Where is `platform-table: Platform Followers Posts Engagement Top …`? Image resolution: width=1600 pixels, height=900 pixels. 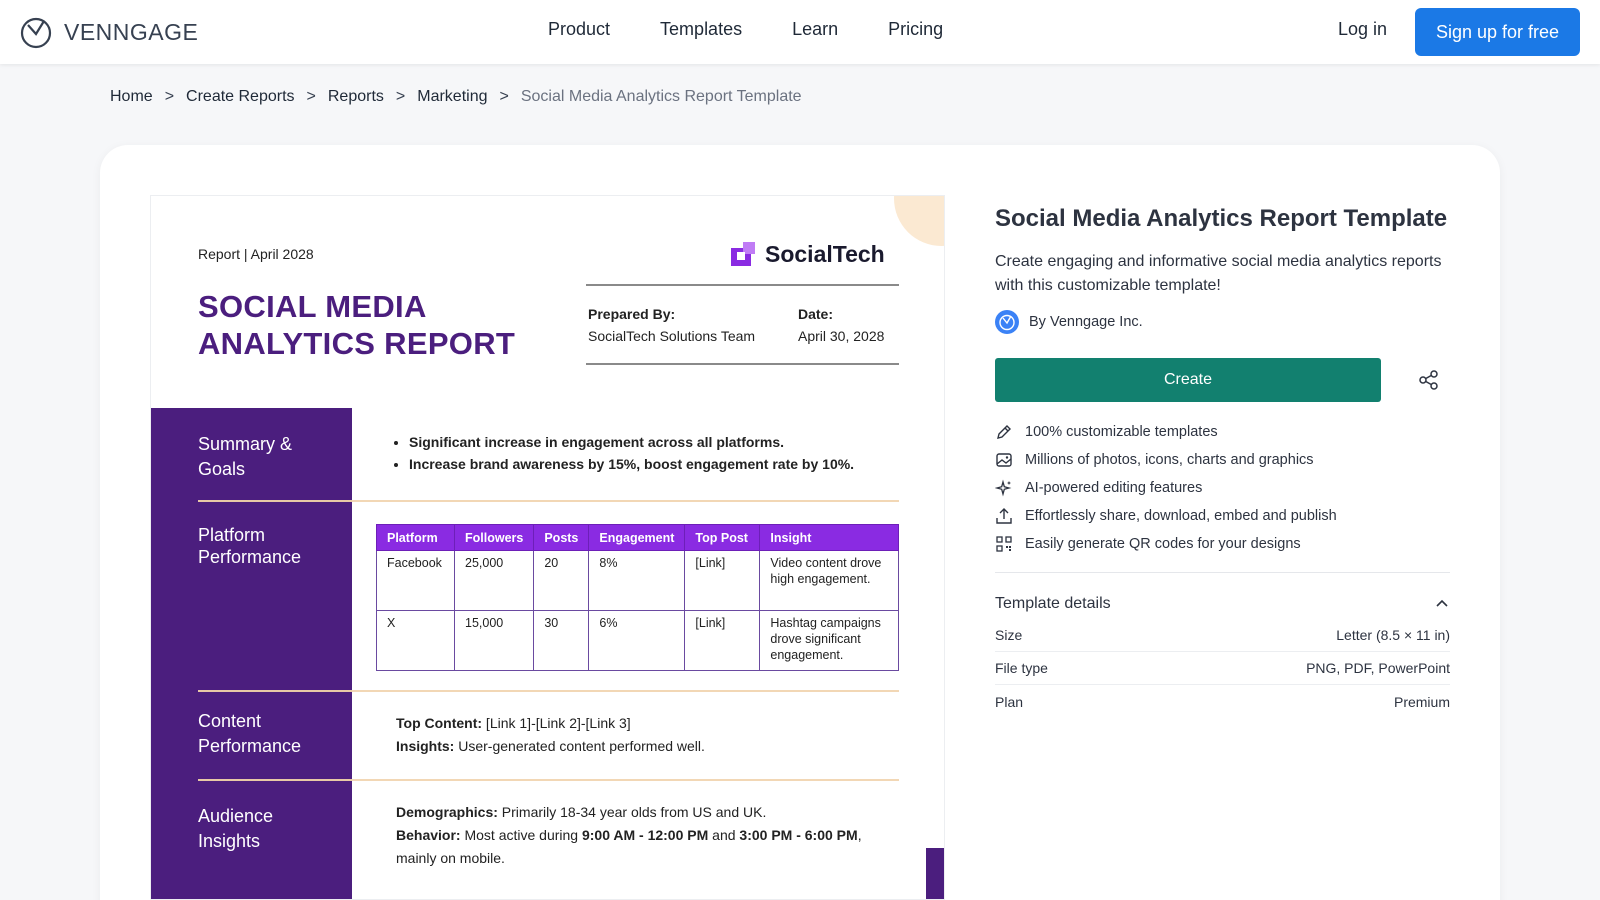
platform-table: Platform Followers Posts Engagement Top … is located at coordinates (637, 597).